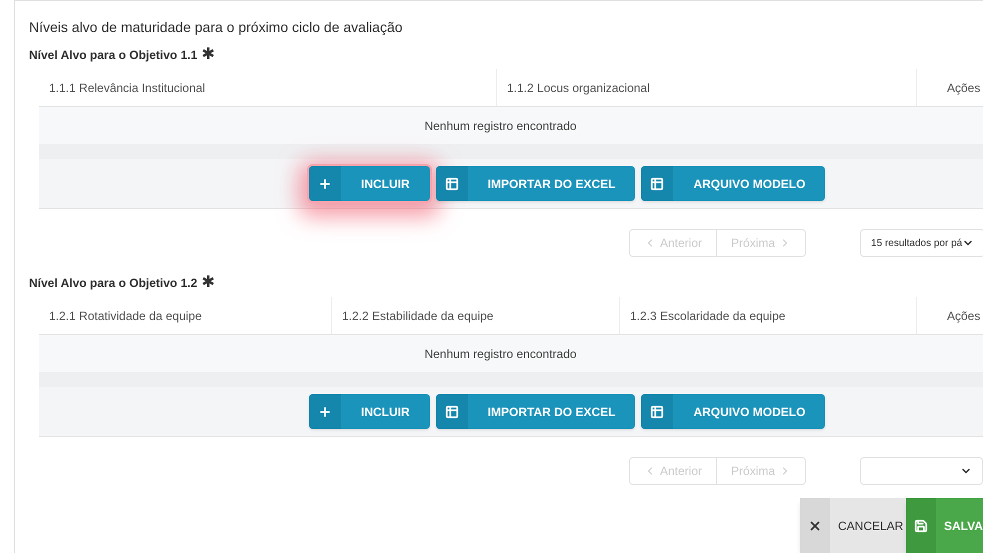  Describe the element at coordinates (708, 316) in the screenshot. I see `column-header: 1.2.3 Escolaridade da equipe` at that location.